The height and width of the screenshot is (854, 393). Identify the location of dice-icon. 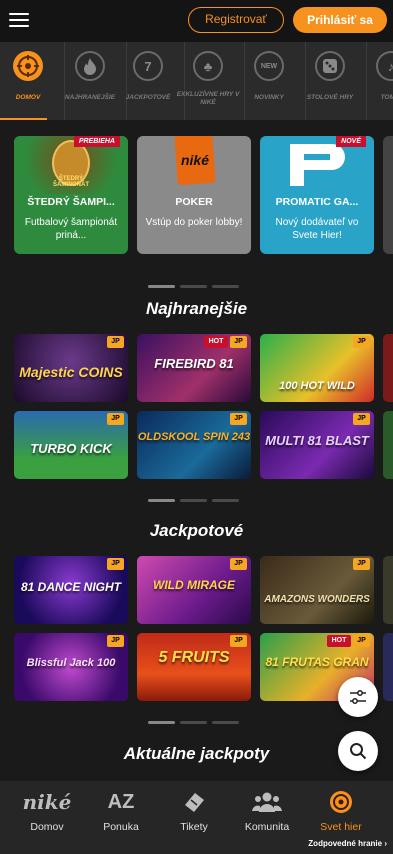
(330, 66).